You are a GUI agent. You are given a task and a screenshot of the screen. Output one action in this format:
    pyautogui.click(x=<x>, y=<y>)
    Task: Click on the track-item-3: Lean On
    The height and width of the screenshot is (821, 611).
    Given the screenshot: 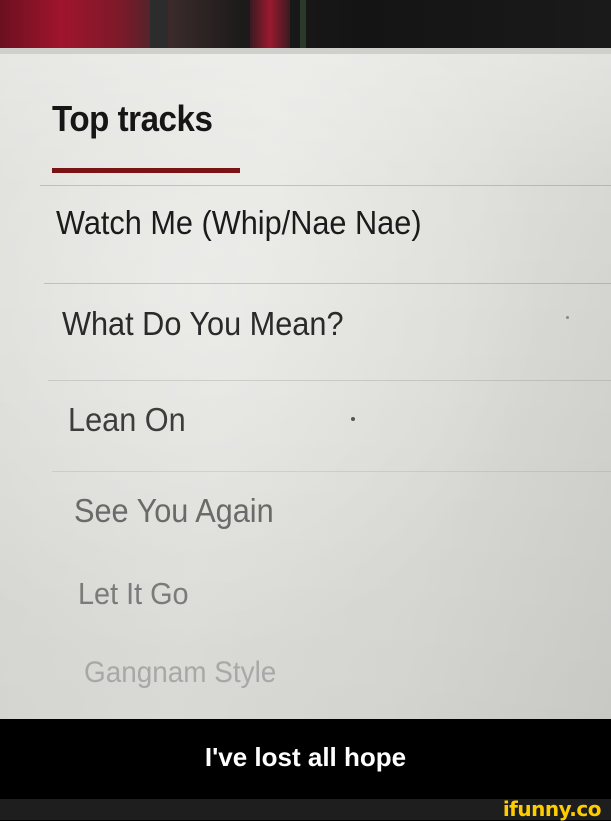 What is the action you would take?
    pyautogui.click(x=127, y=420)
    